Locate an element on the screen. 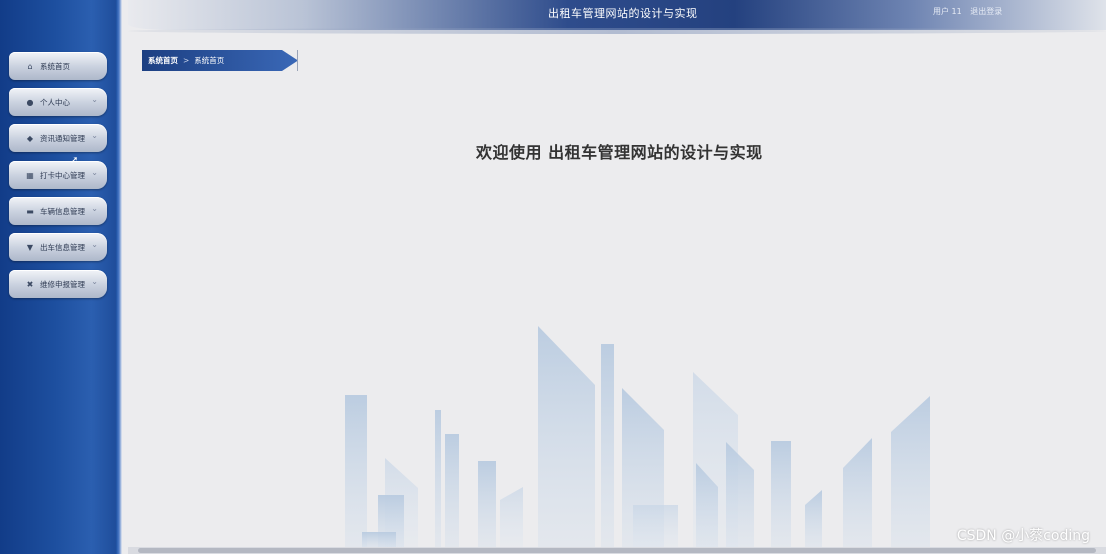 This screenshot has width=1106, height=554. top-header: 出租车管理网站的设计与实现 用户 11 退出登录 is located at coordinates (617, 17).